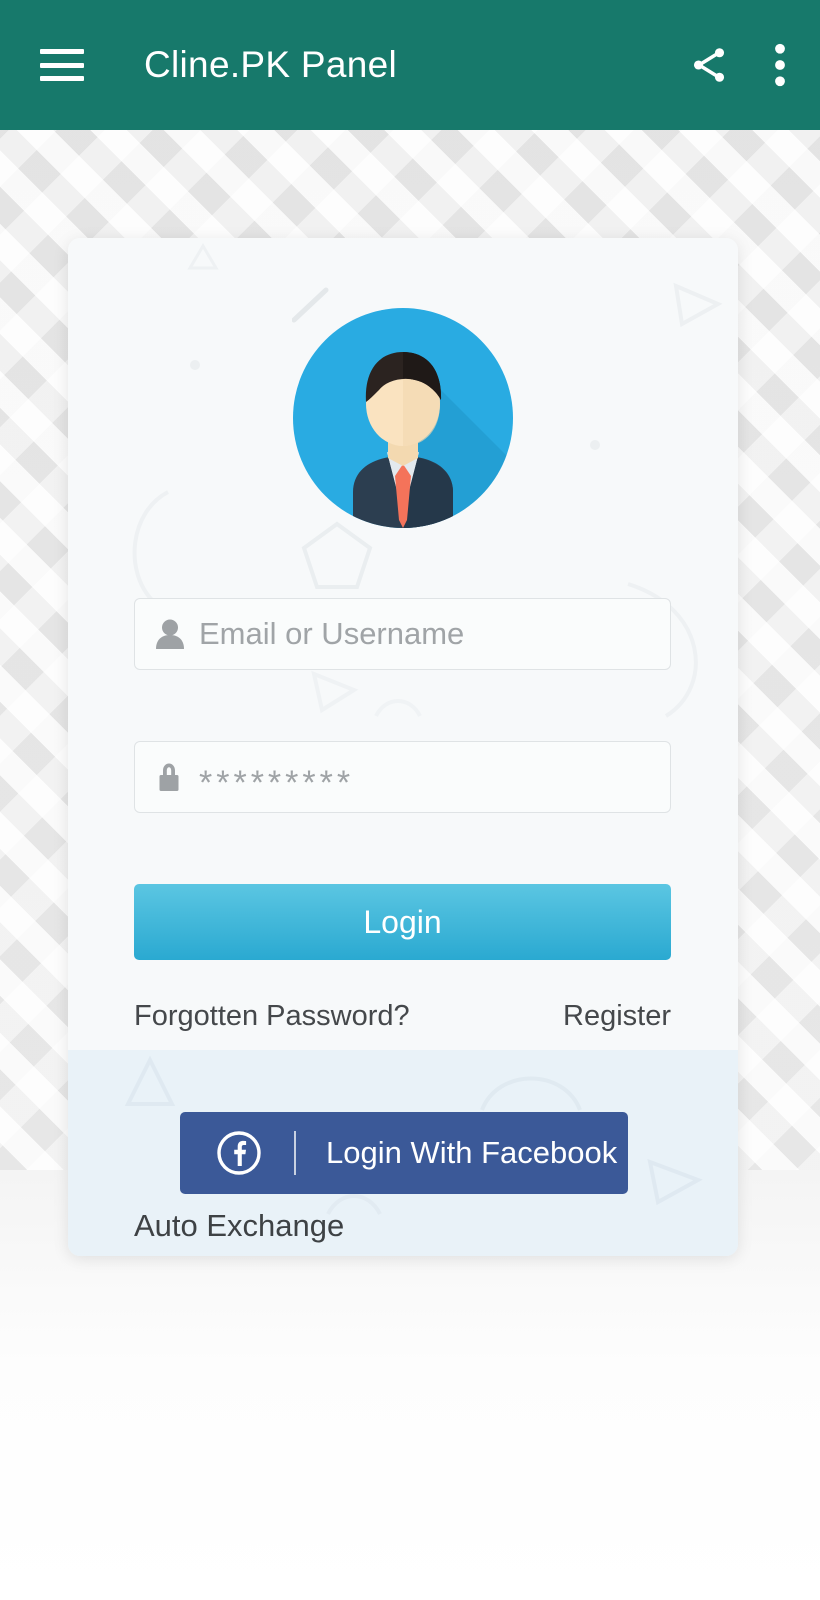  What do you see at coordinates (62, 65) in the screenshot?
I see `hamburger-menu-icon` at bounding box center [62, 65].